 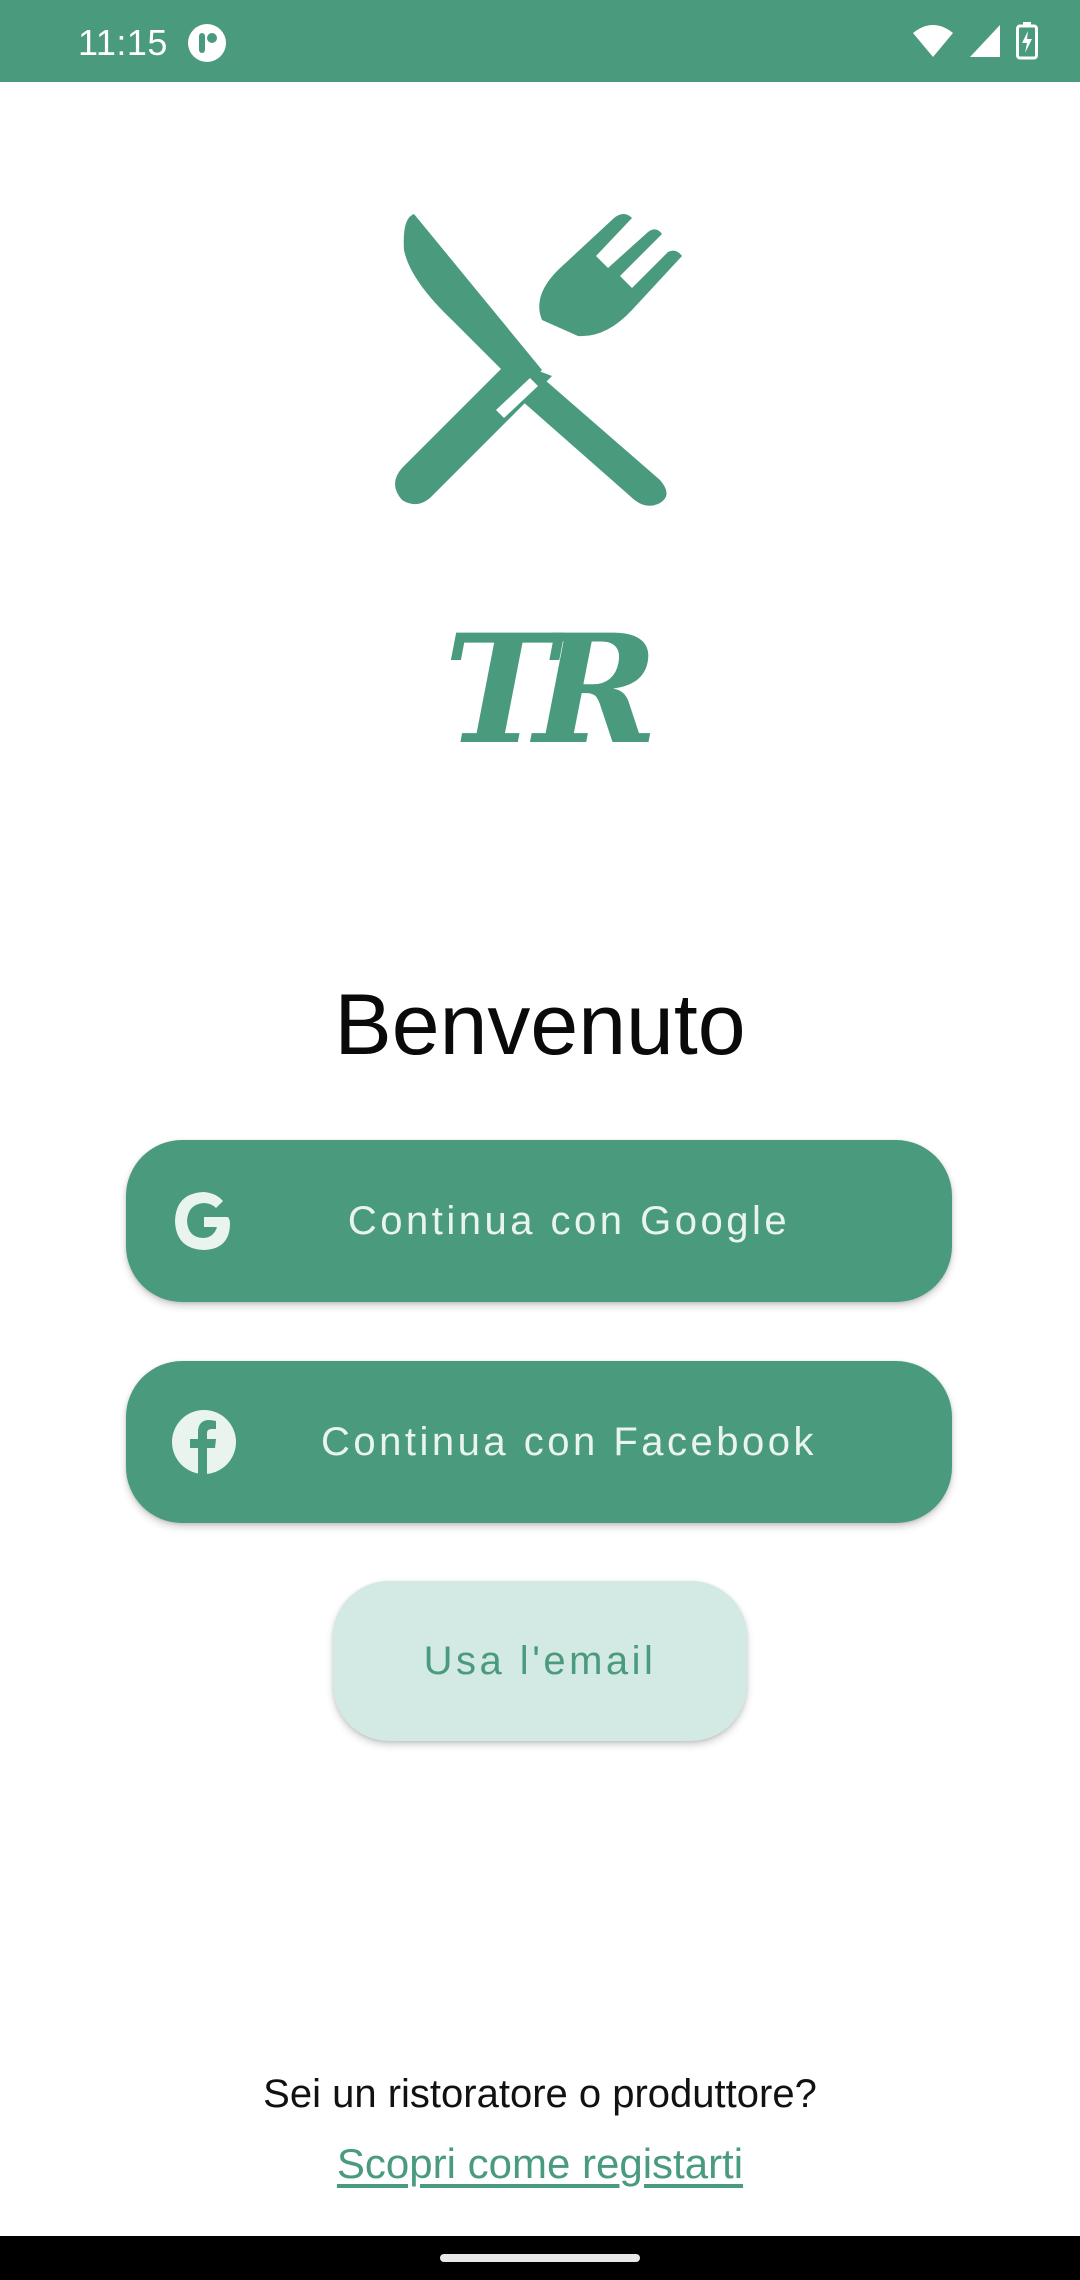 What do you see at coordinates (540, 2164) in the screenshot?
I see `register-link: Scopri come registarti` at bounding box center [540, 2164].